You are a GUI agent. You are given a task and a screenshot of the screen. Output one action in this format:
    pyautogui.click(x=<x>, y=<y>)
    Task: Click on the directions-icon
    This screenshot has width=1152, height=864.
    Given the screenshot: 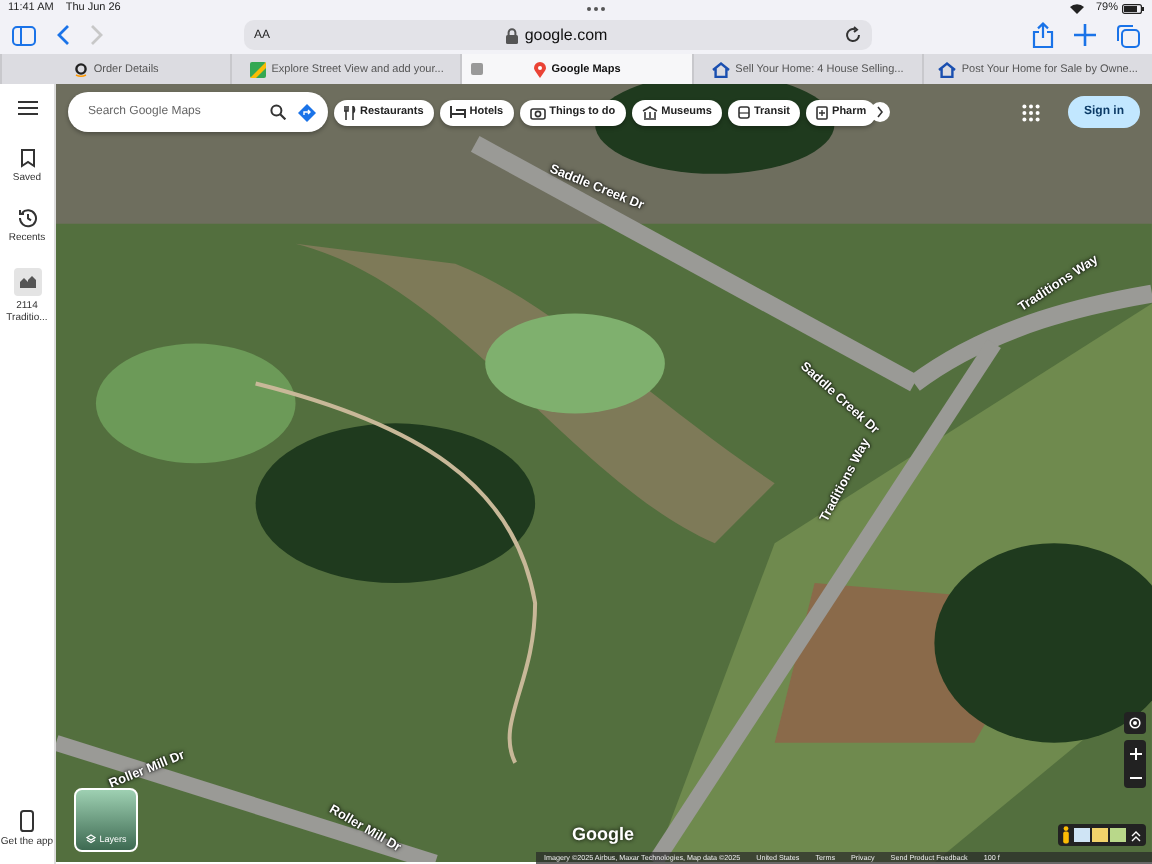 What is the action you would take?
    pyautogui.click(x=307, y=112)
    